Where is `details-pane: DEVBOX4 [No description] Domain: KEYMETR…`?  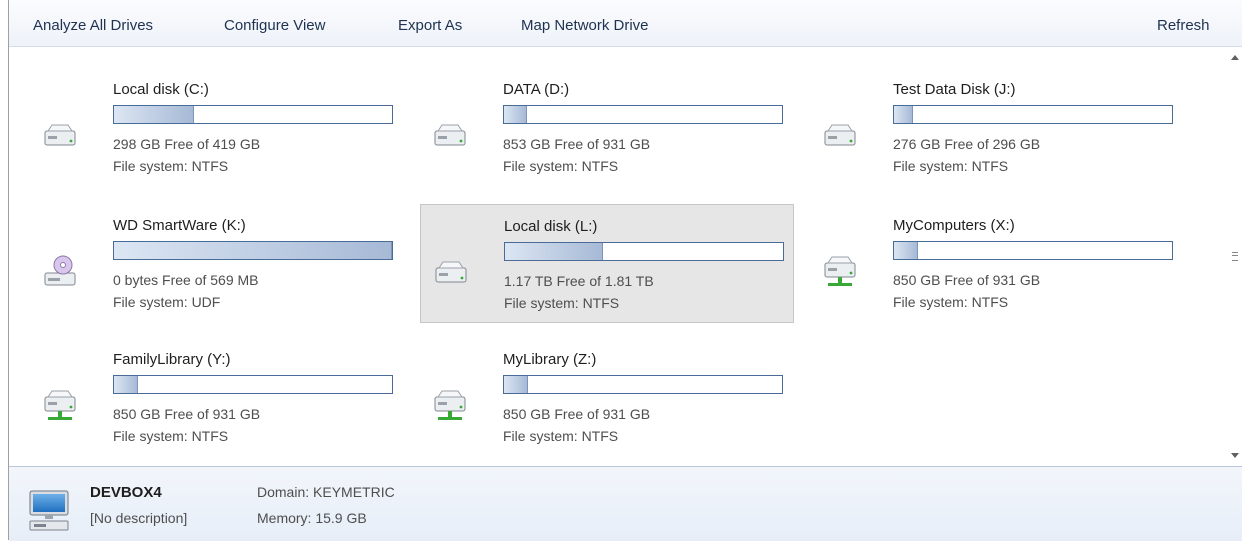 details-pane: DEVBOX4 [No description] Domain: KEYMETR… is located at coordinates (625, 503).